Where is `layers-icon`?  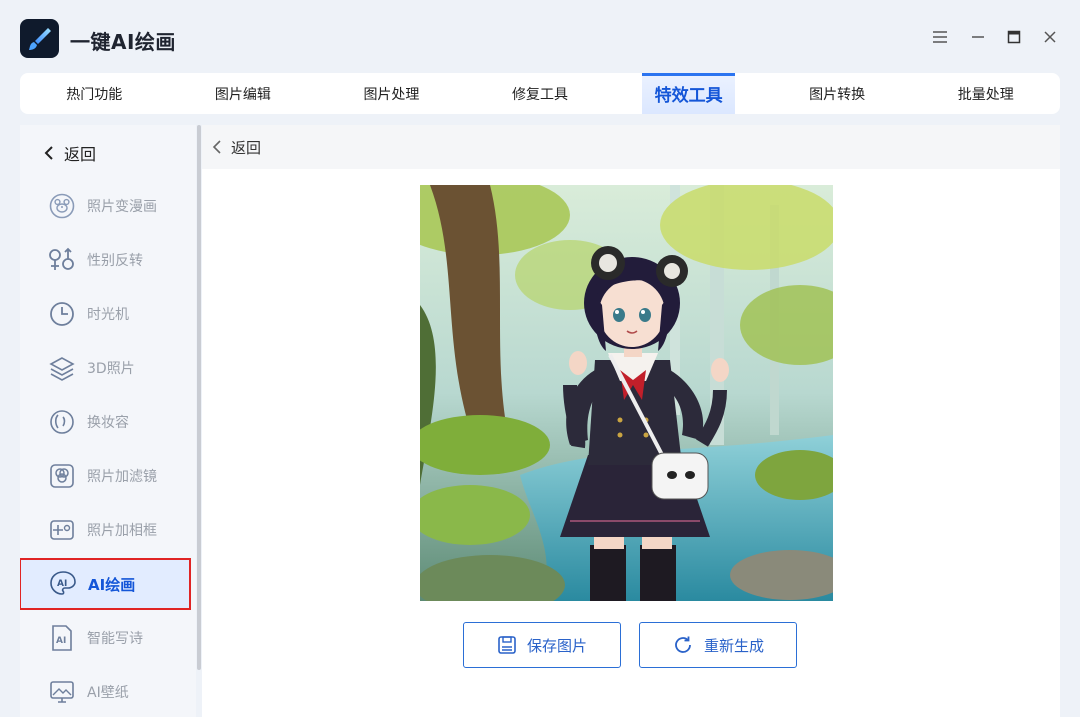
layers-icon is located at coordinates (62, 368).